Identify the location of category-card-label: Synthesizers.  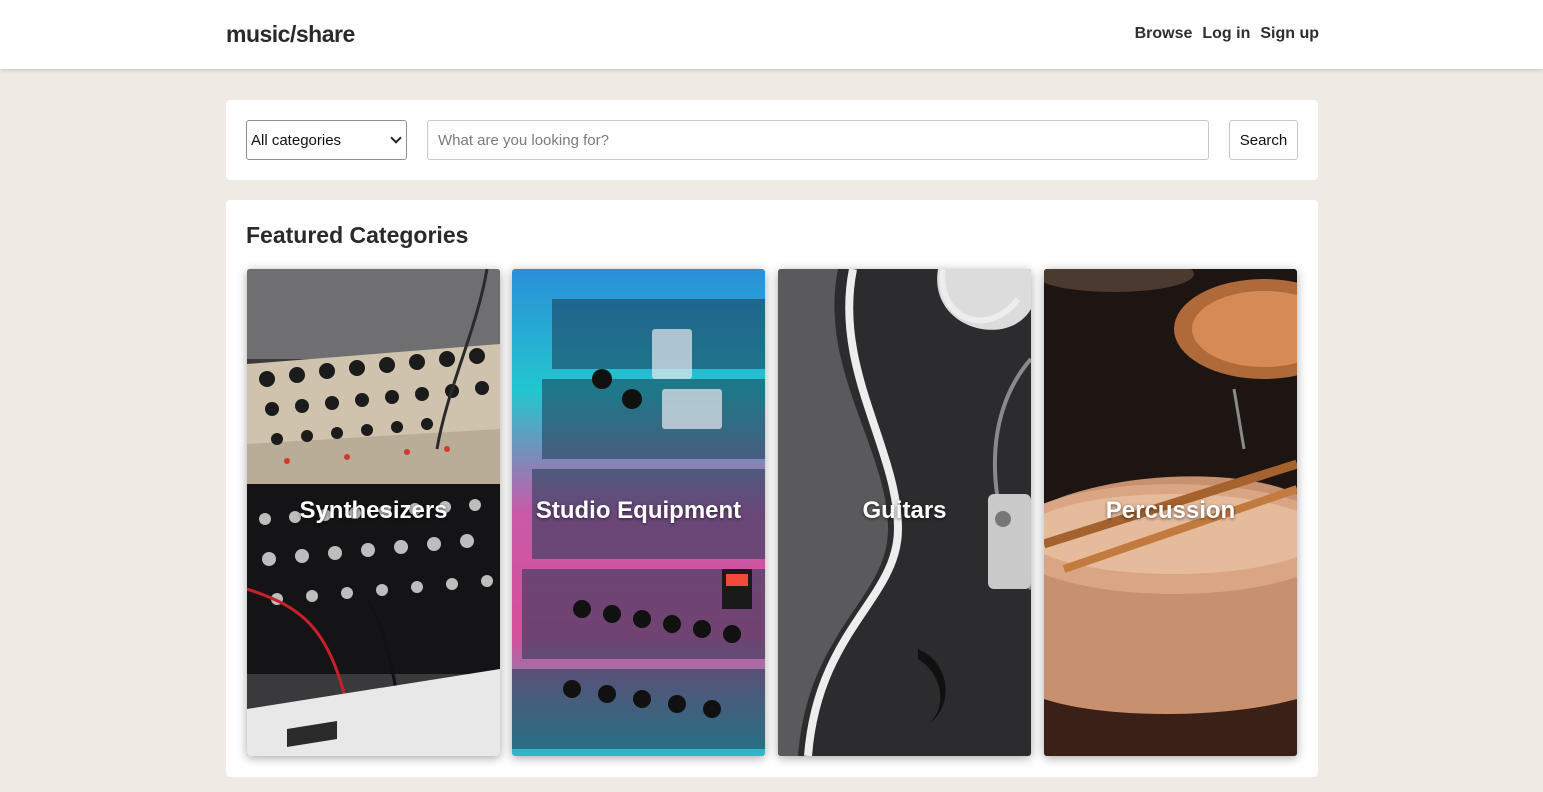
(373, 510).